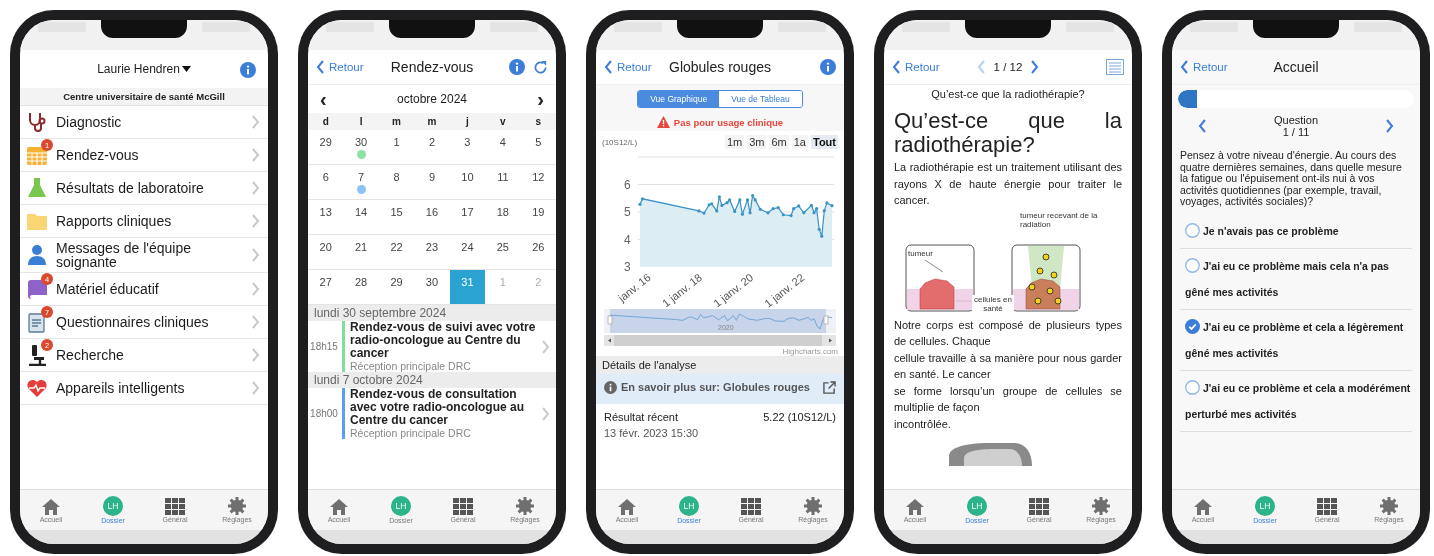 The height and width of the screenshot is (556, 1434). Describe the element at coordinates (326, 182) in the screenshot. I see `calendar-day: 6` at that location.